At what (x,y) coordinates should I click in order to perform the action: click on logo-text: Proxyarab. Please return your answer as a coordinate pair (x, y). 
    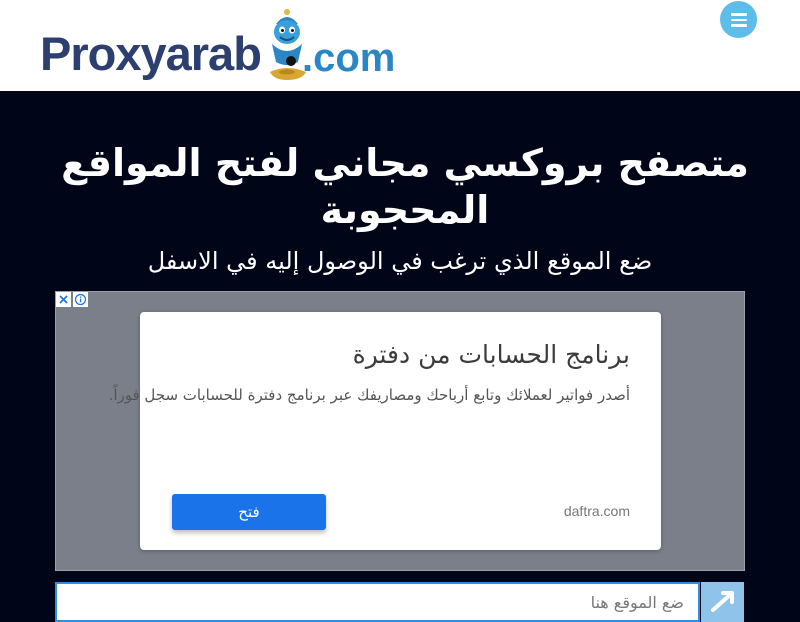
    Looking at the image, I should click on (151, 53).